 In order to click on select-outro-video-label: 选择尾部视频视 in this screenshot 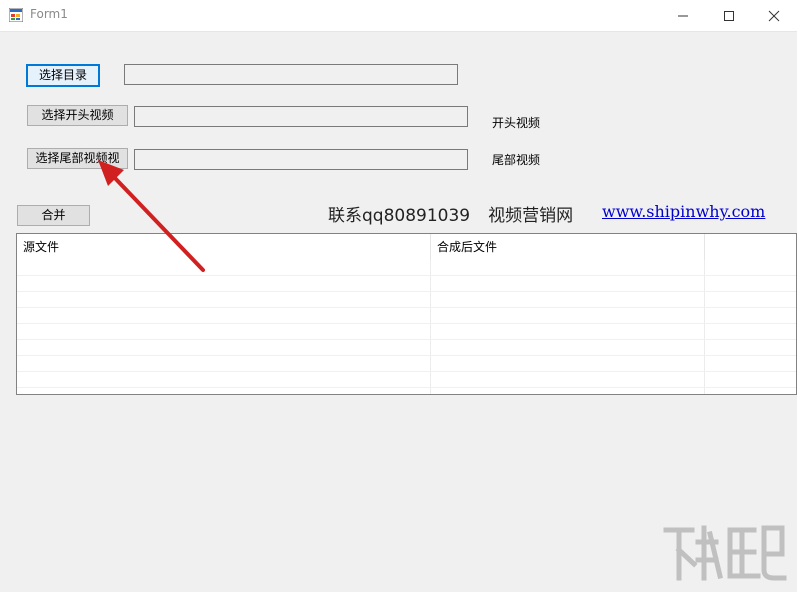, I will do `click(77, 158)`.